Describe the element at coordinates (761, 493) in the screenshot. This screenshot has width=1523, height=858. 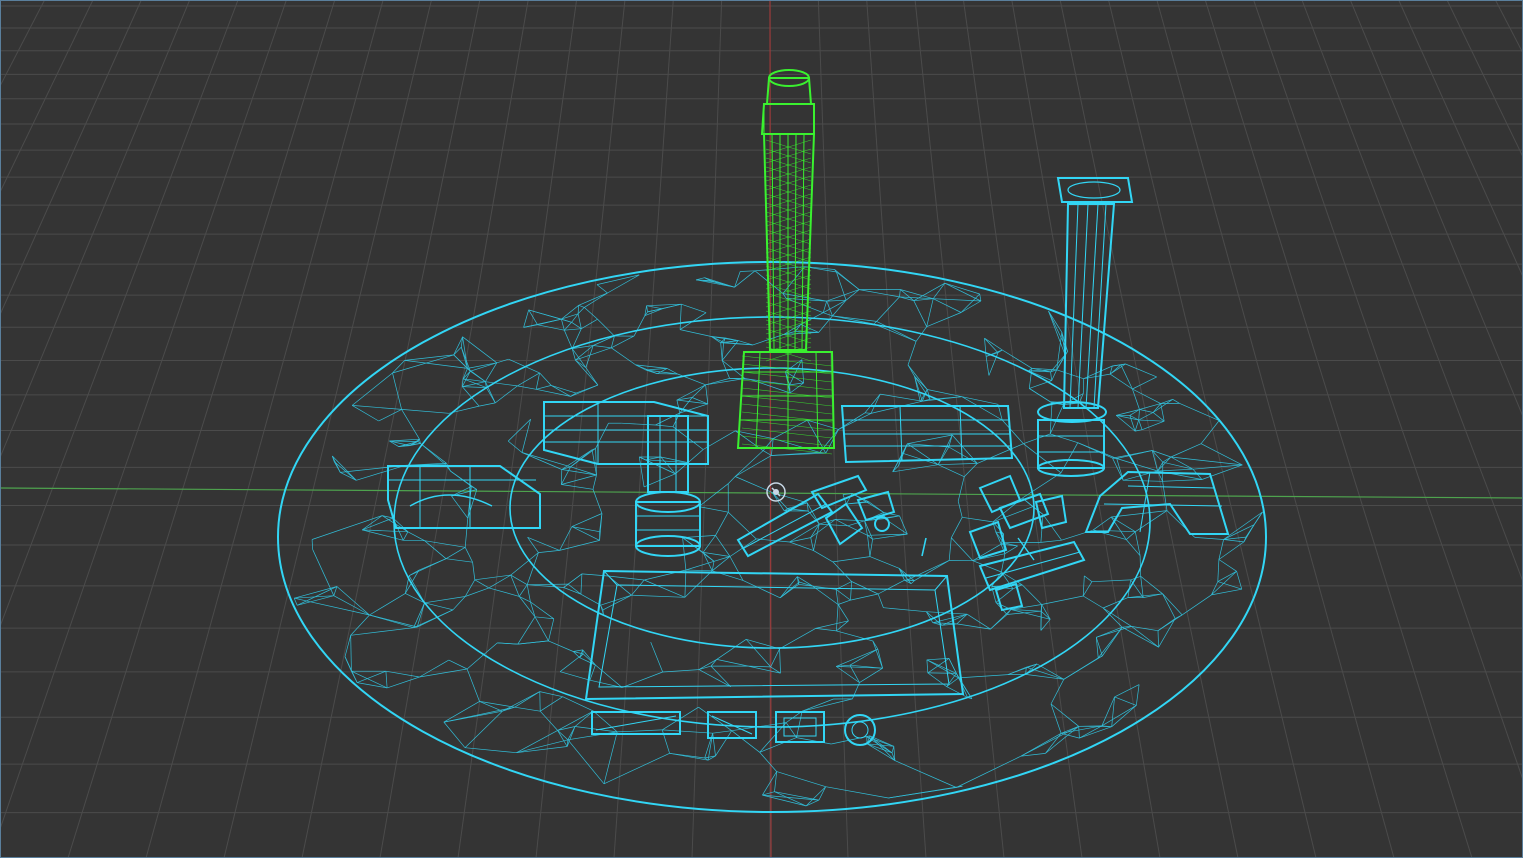
I see `x-axis-line` at that location.